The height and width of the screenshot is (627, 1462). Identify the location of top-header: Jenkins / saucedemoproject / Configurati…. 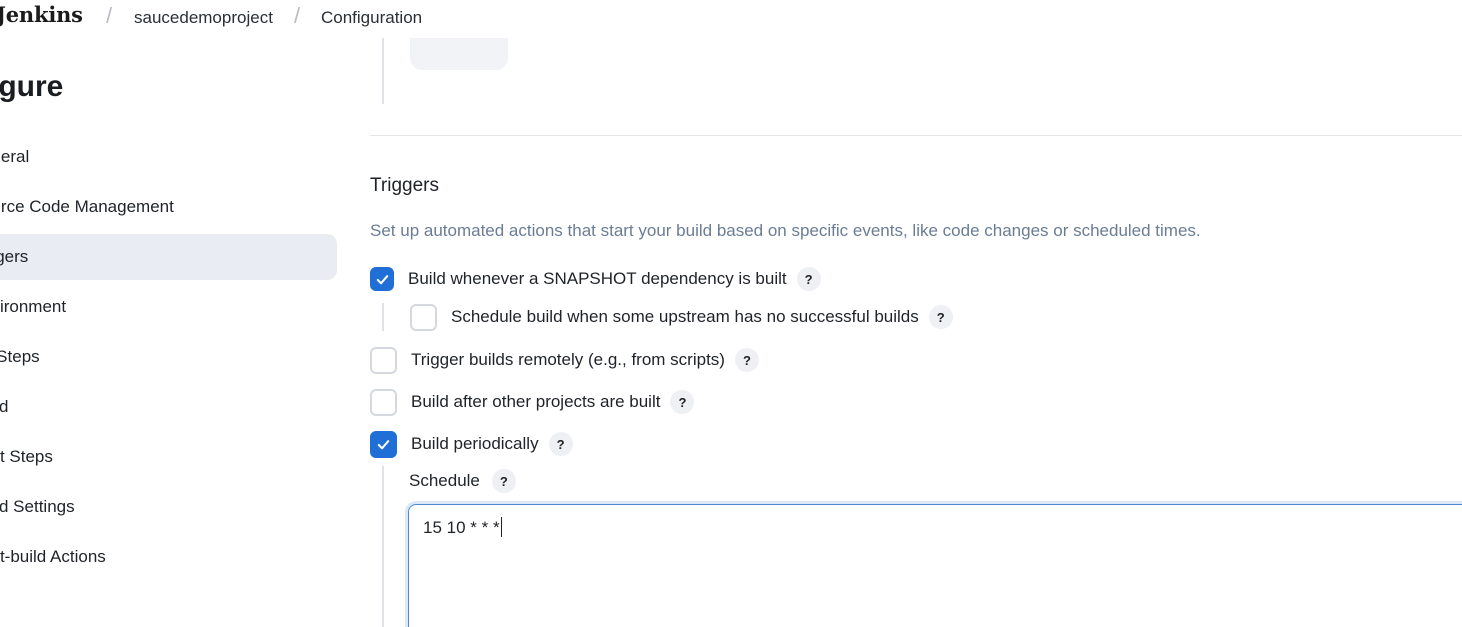
(310, 18).